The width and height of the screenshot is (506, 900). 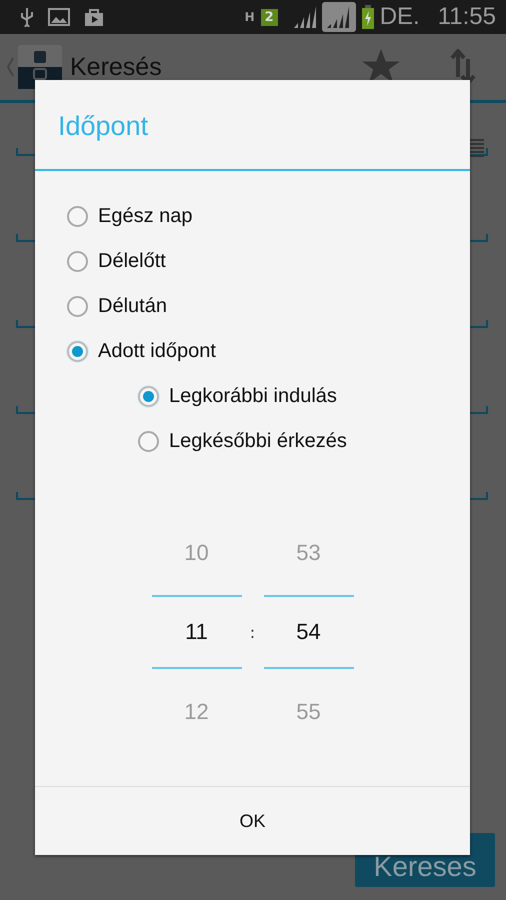 I want to click on battery-icon, so click(x=368, y=17).